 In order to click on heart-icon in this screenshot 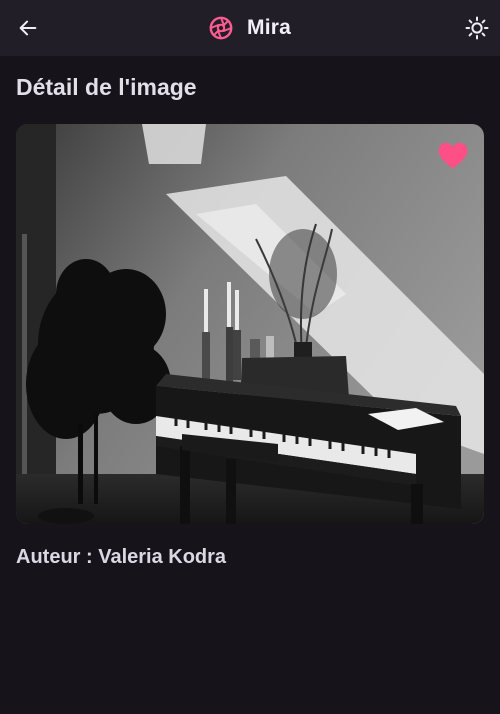, I will do `click(453, 156)`.